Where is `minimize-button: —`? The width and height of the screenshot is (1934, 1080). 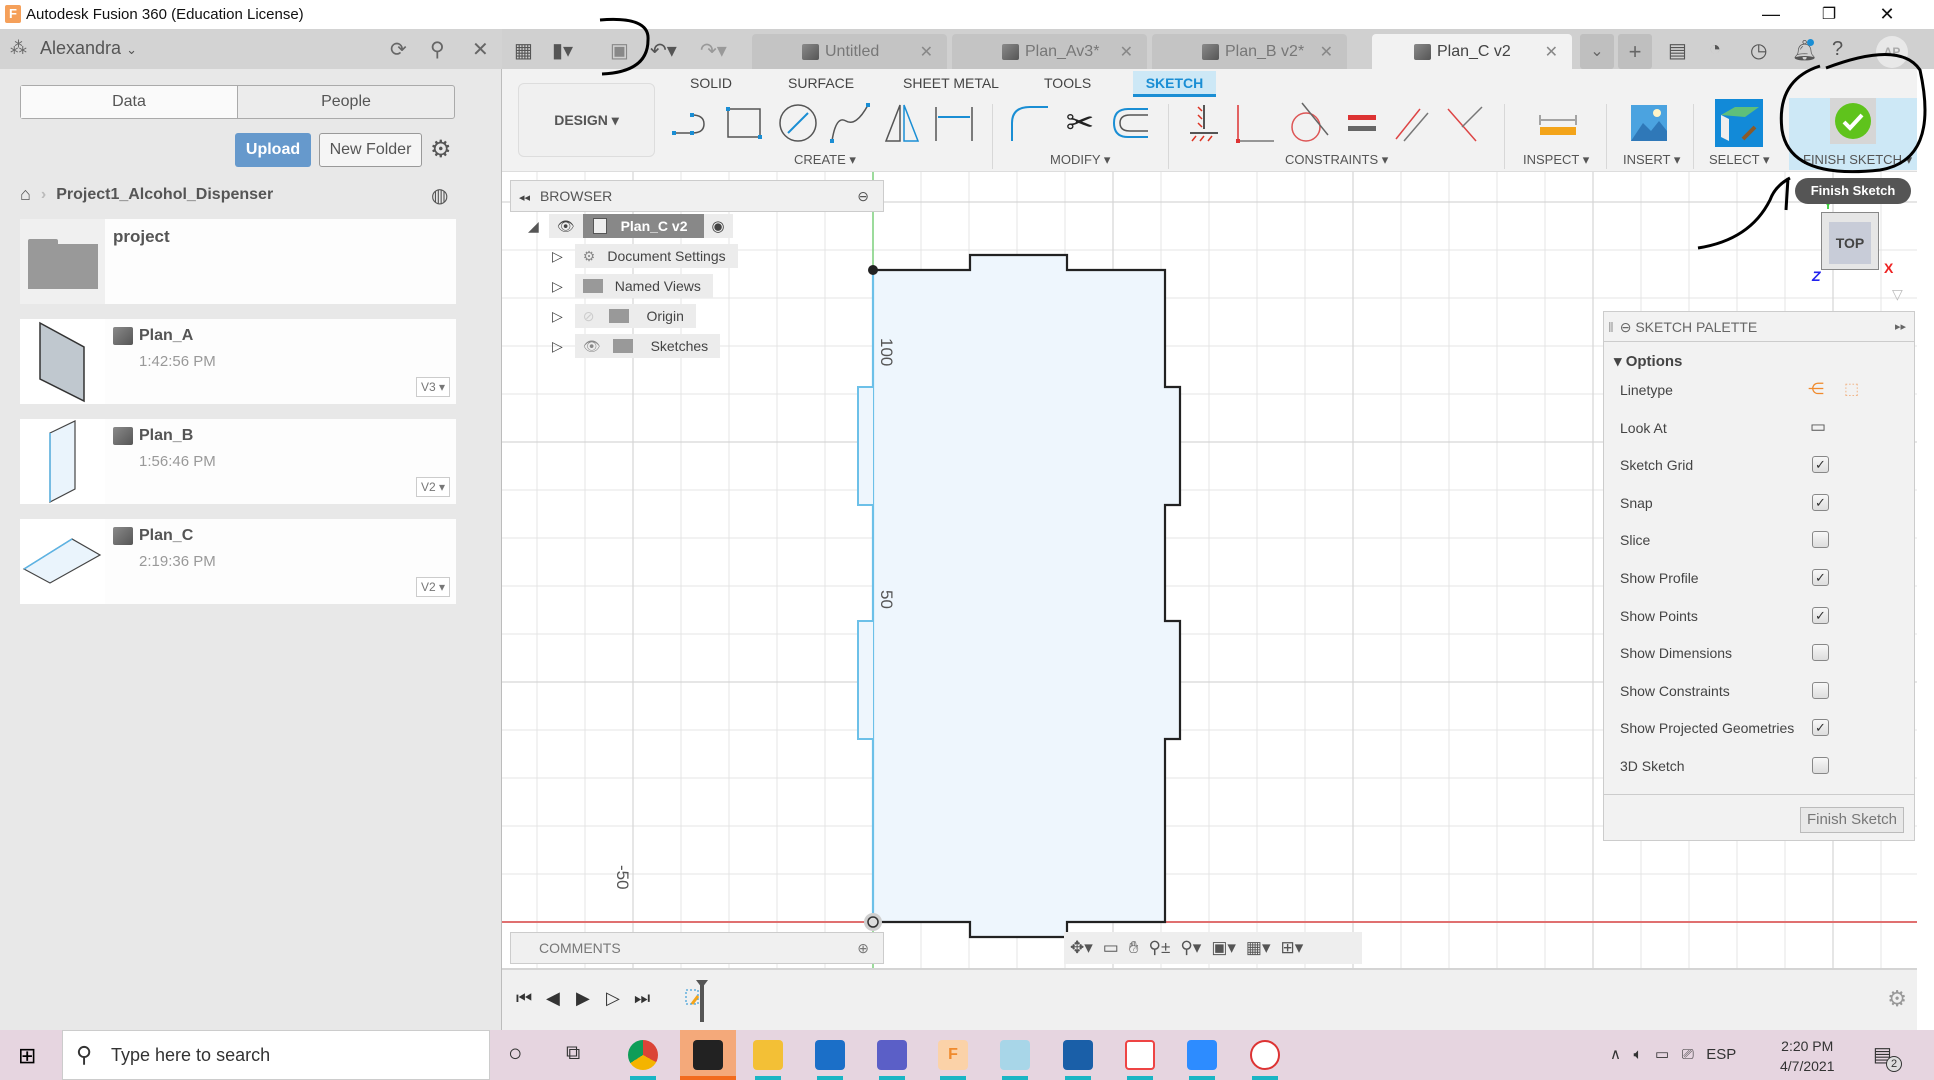 minimize-button: — is located at coordinates (1771, 14).